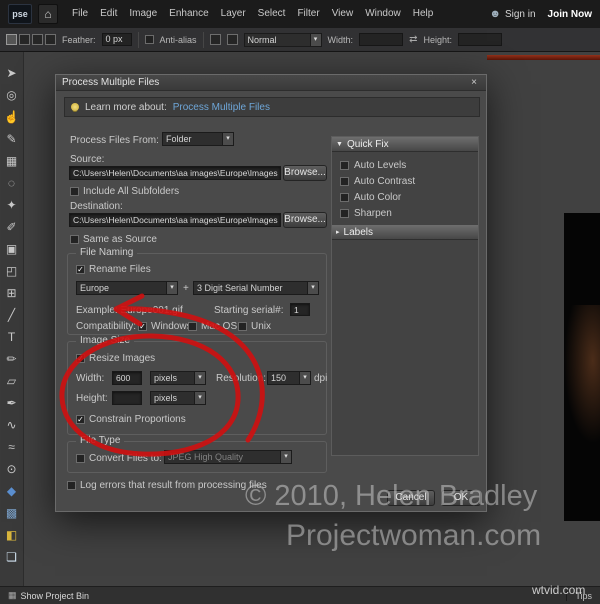 The height and width of the screenshot is (604, 600). I want to click on eraser-tool-icon: ▱, so click(12, 381).